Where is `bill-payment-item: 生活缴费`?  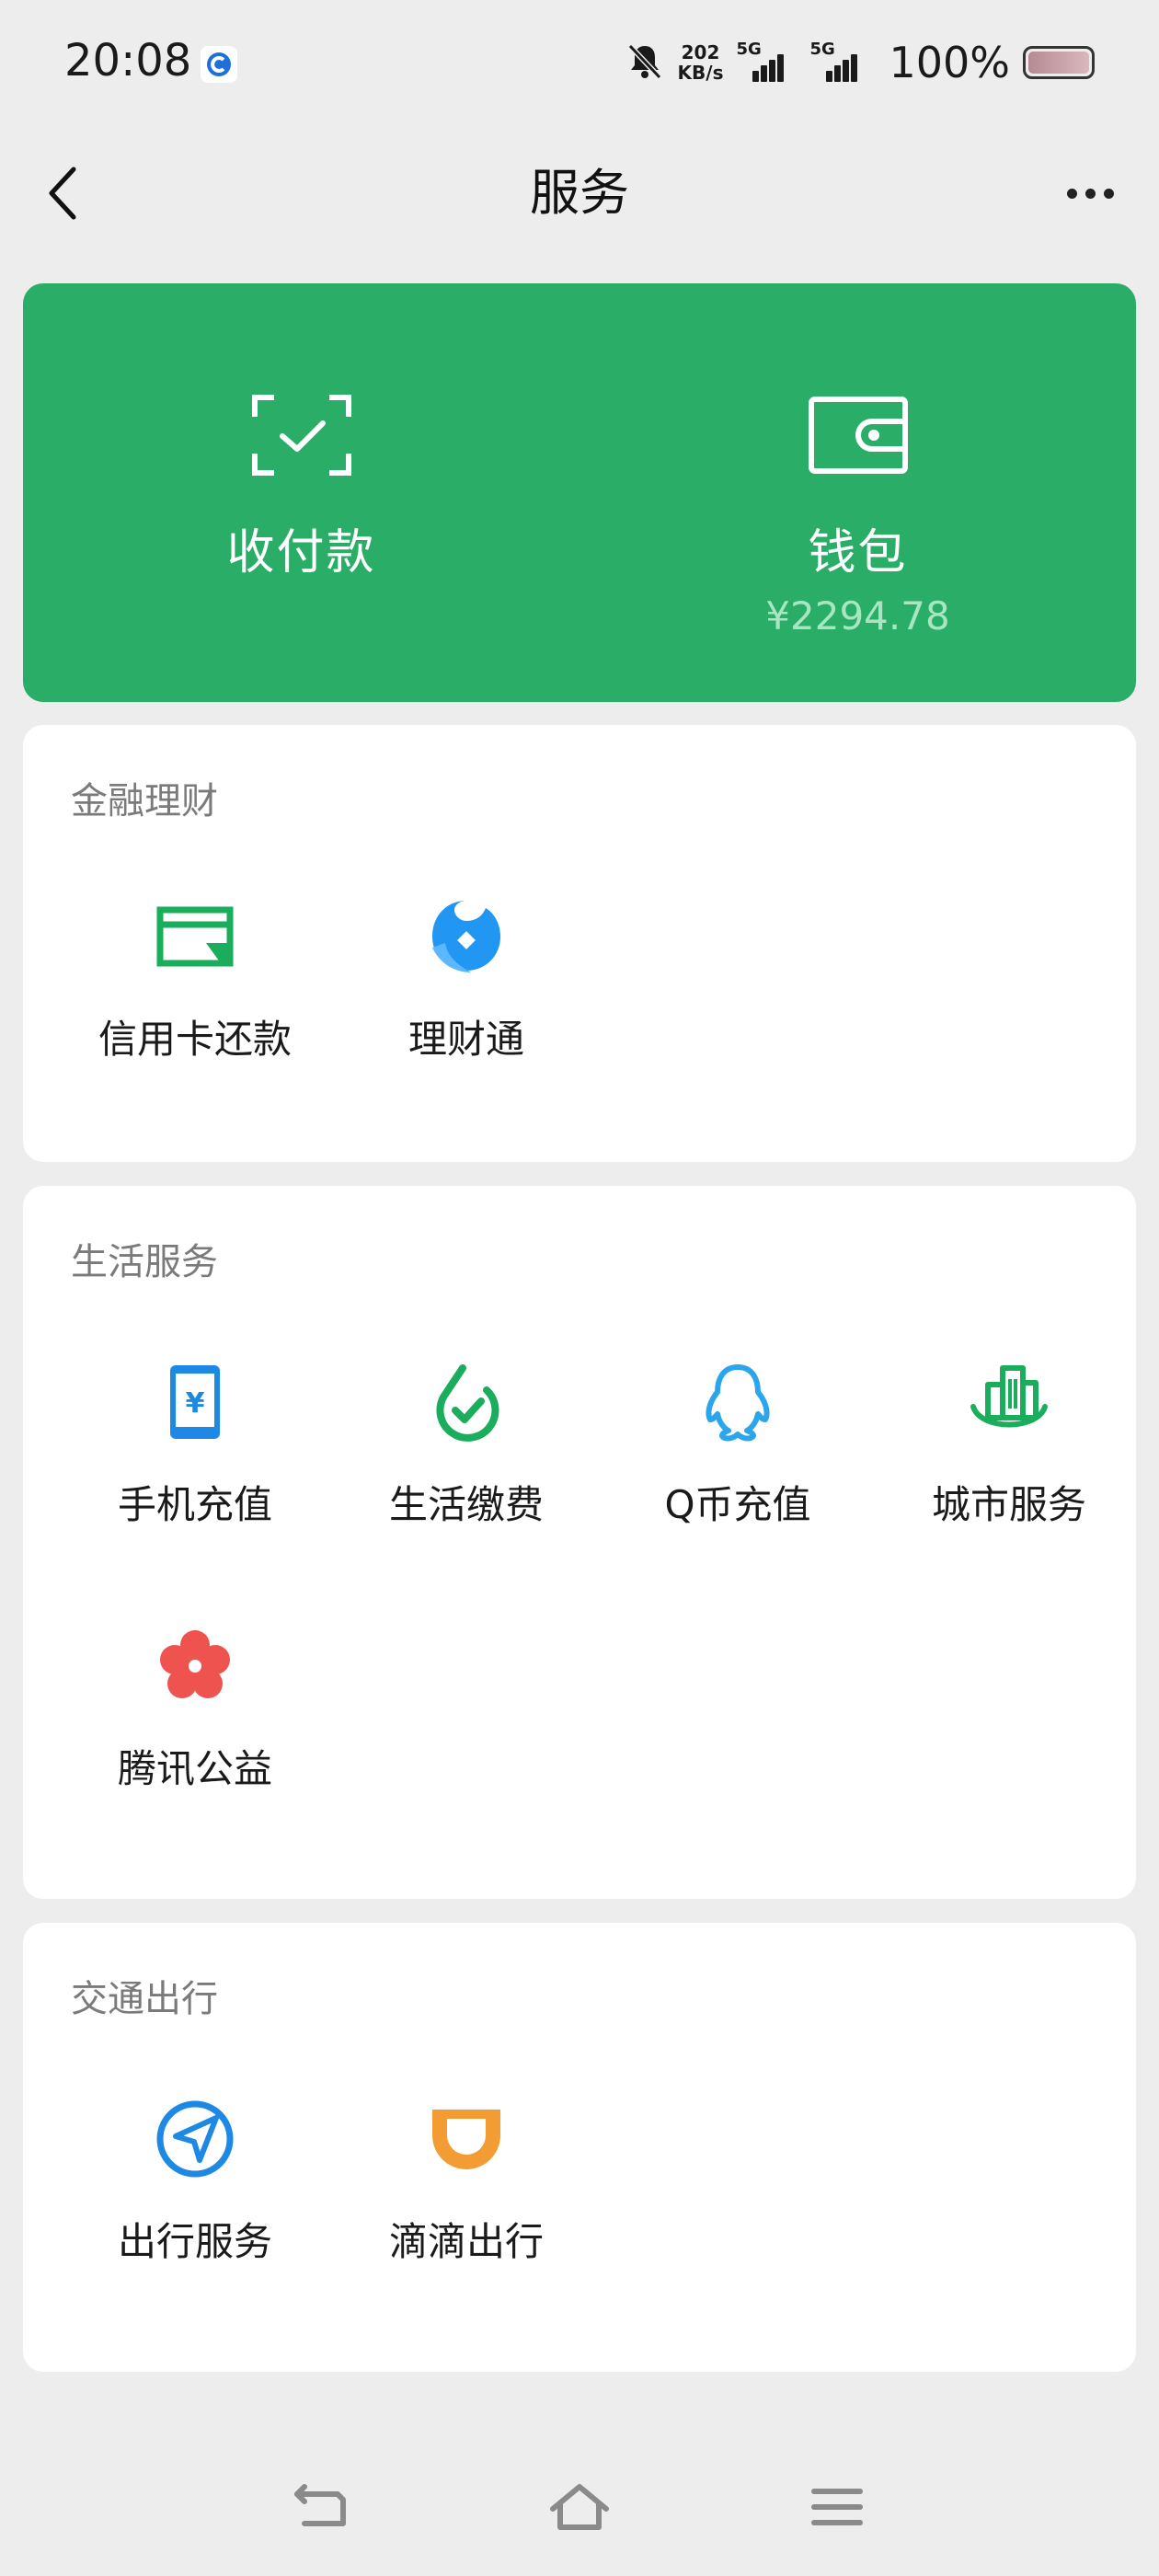
bill-payment-item: 生活缴费 is located at coordinates (466, 1443).